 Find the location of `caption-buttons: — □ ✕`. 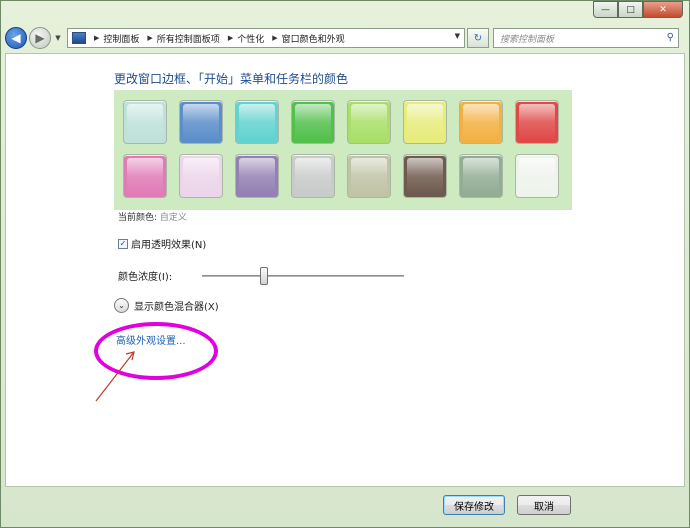

caption-buttons: — □ ✕ is located at coordinates (638, 9).